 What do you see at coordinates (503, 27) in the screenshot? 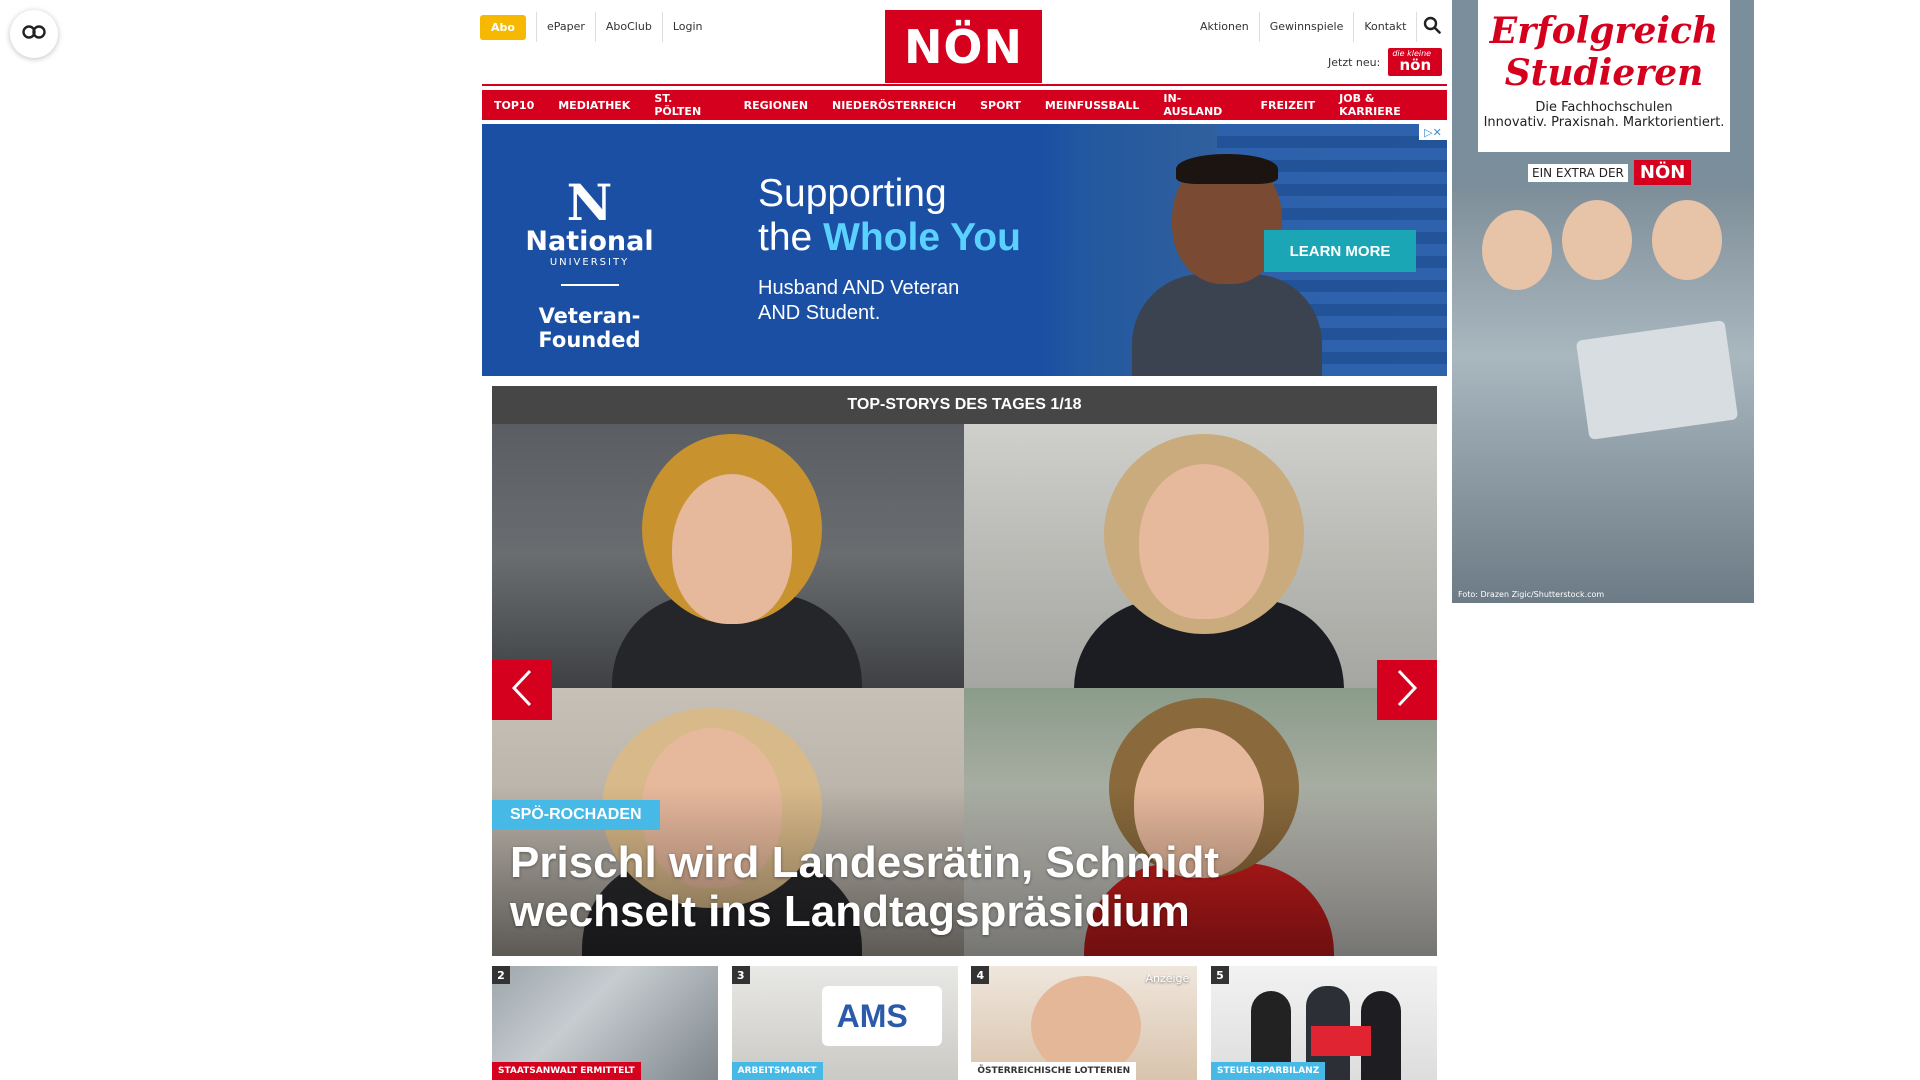
I see `abo-button: Abo` at bounding box center [503, 27].